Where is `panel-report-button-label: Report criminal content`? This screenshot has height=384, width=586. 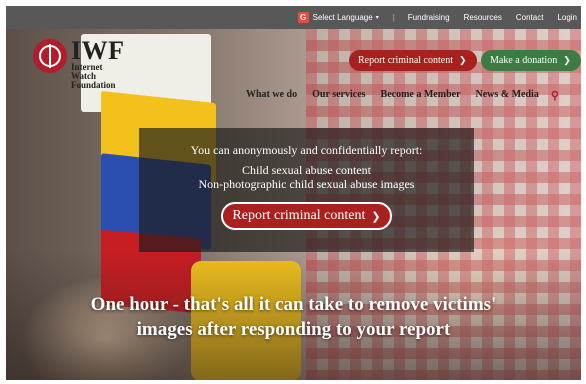 panel-report-button-label: Report criminal content is located at coordinates (299, 215).